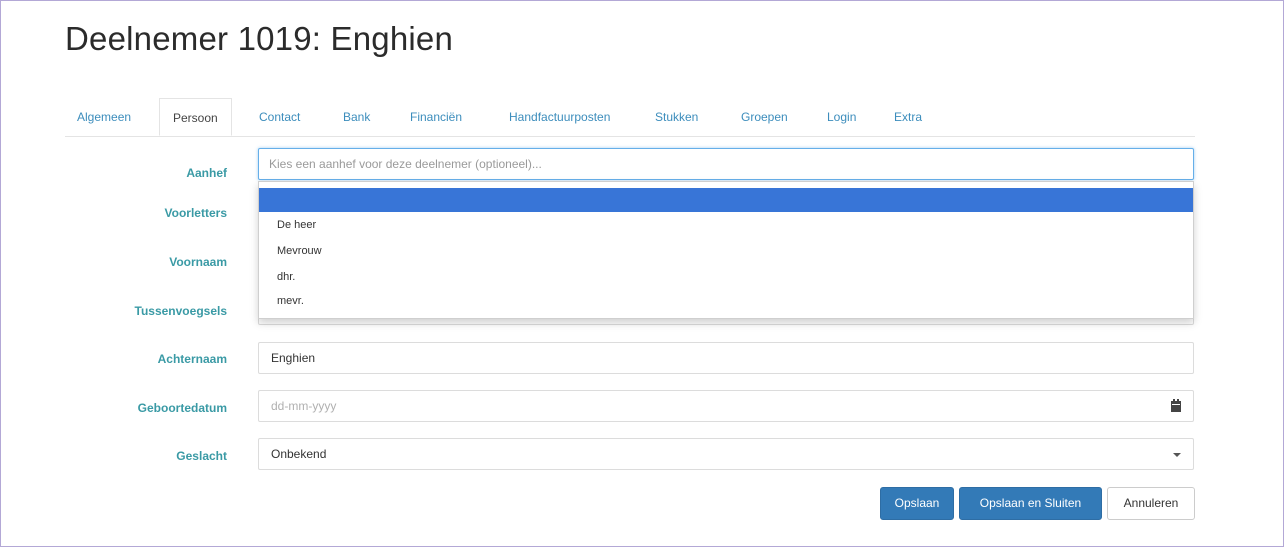 This screenshot has height=549, width=1286. I want to click on tab-bank: Bank, so click(356, 117).